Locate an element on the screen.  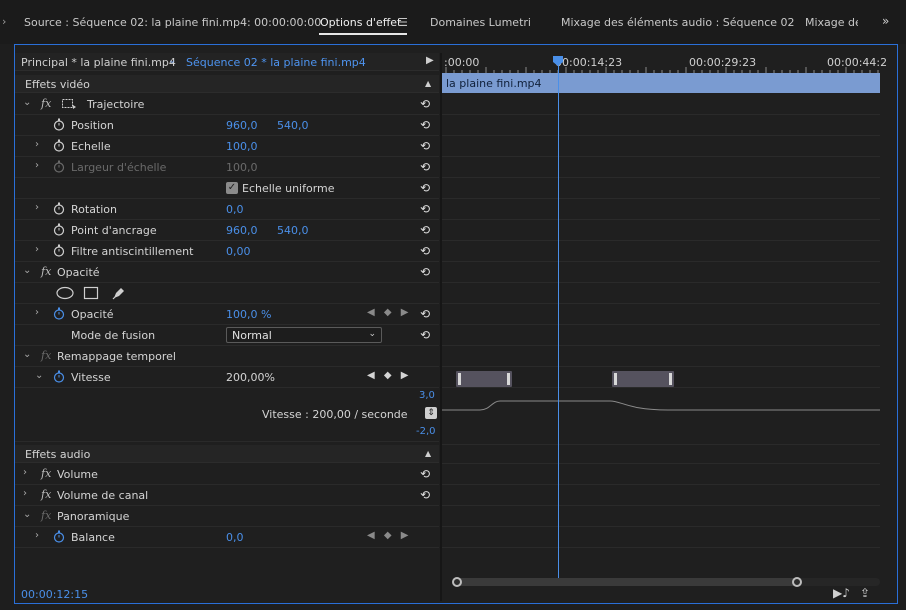
scale-value: 100,0 is located at coordinates (242, 146).